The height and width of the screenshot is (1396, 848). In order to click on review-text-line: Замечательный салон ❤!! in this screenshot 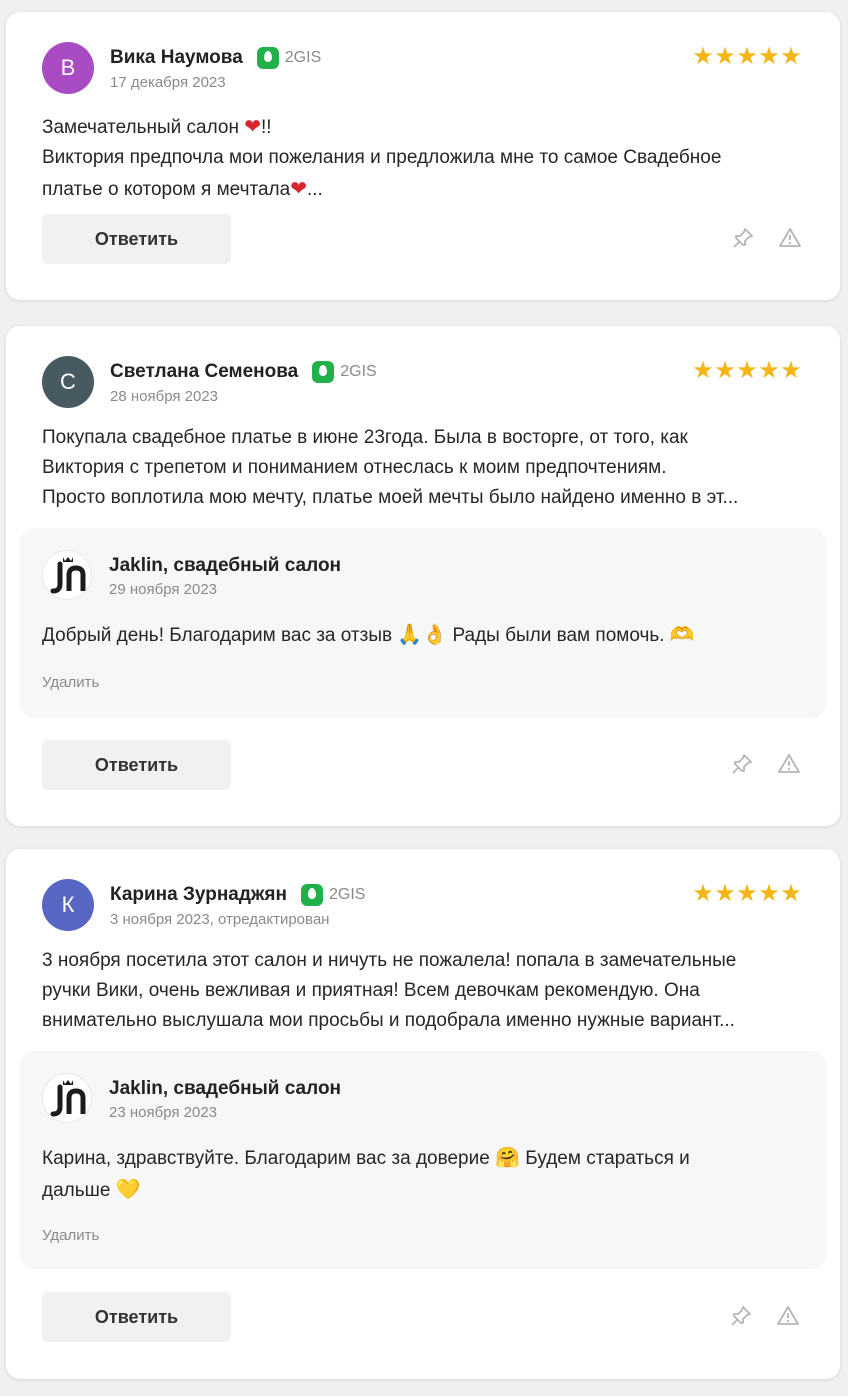, I will do `click(157, 126)`.